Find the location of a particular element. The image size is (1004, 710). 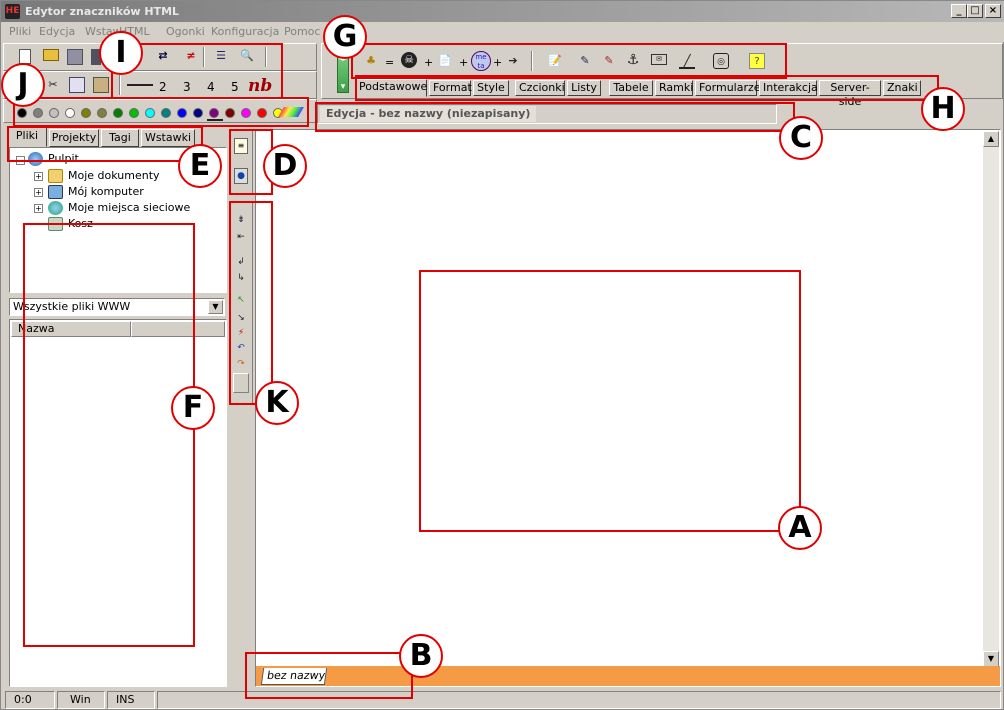

menu-ogonki: Ogonki is located at coordinates (185, 31).